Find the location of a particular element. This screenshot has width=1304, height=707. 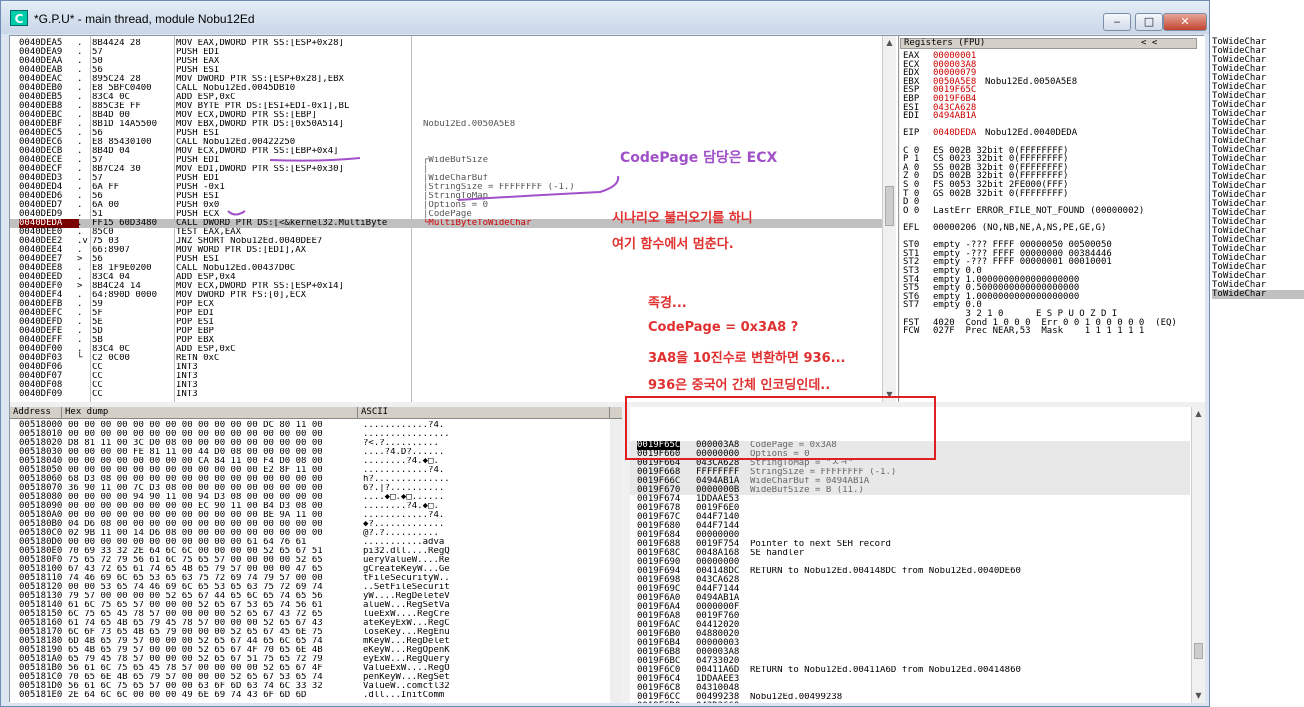

maximize-button: □ is located at coordinates (1149, 22).